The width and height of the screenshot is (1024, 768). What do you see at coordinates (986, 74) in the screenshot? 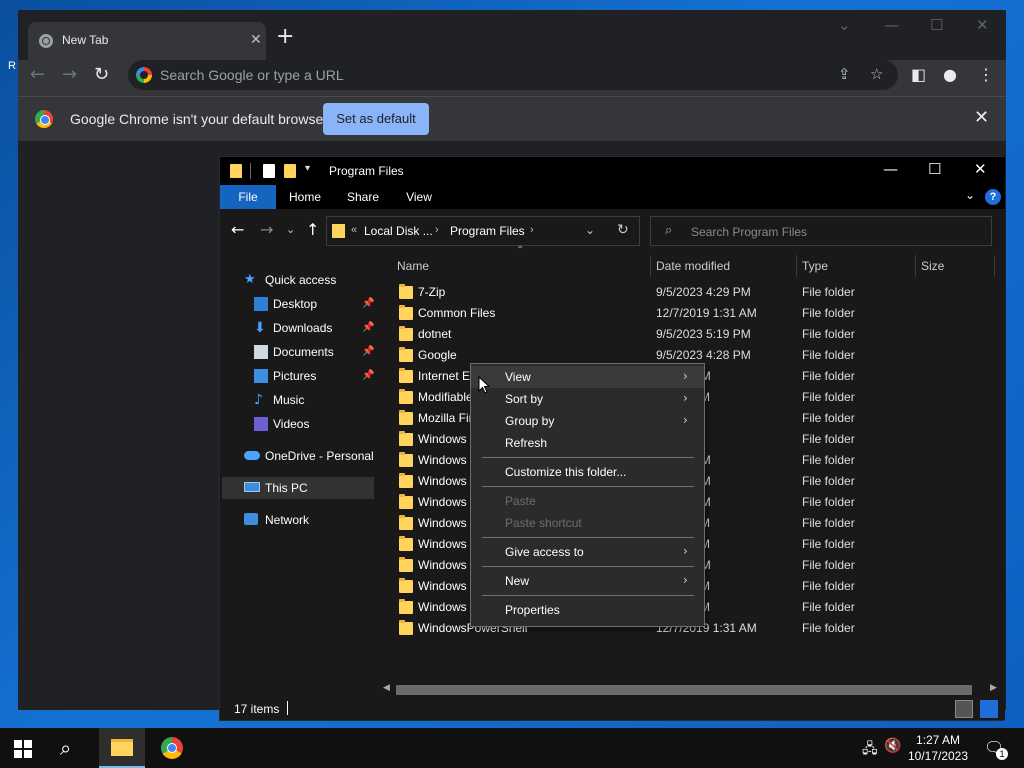
I see `menu-kebab-icon: ⋮` at bounding box center [986, 74].